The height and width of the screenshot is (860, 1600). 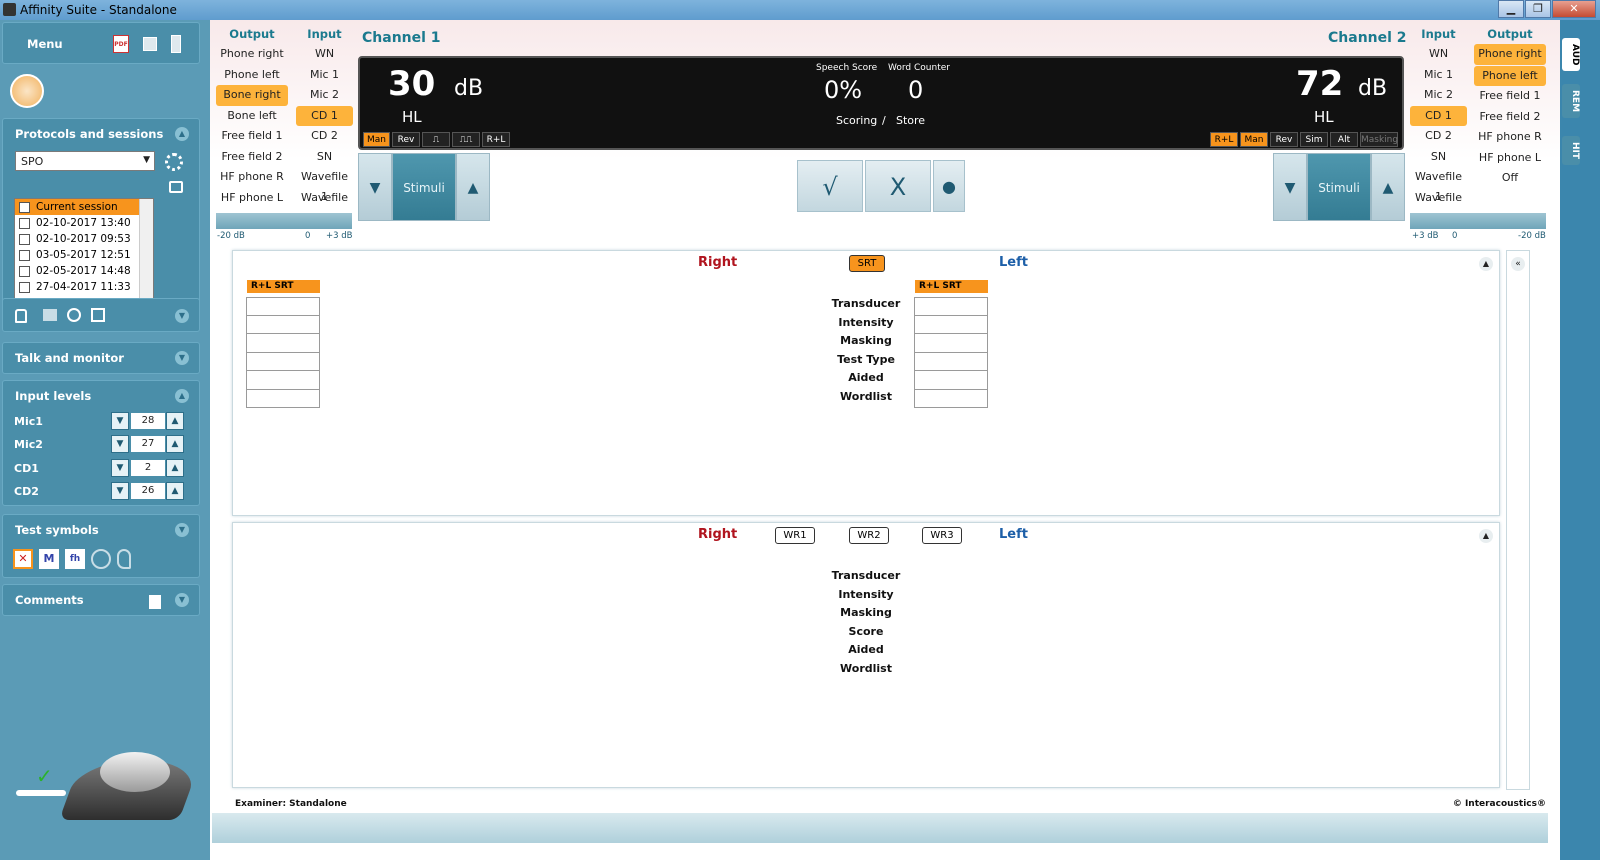 I want to click on ch1-mode-rl: R+L, so click(x=496, y=139).